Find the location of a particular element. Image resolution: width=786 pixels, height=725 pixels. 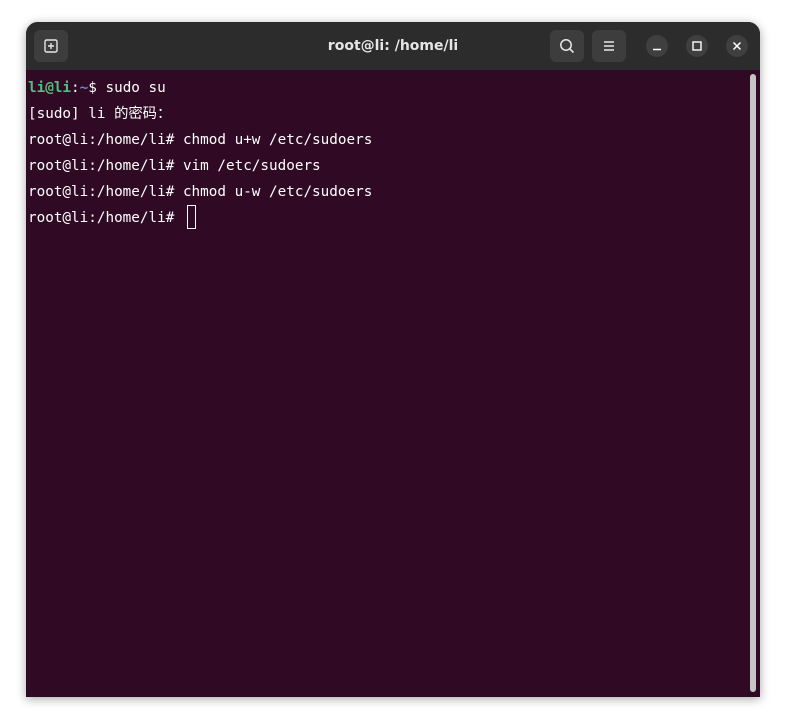

command-text: chmod u-w /etc/sudoers is located at coordinates (277, 192).